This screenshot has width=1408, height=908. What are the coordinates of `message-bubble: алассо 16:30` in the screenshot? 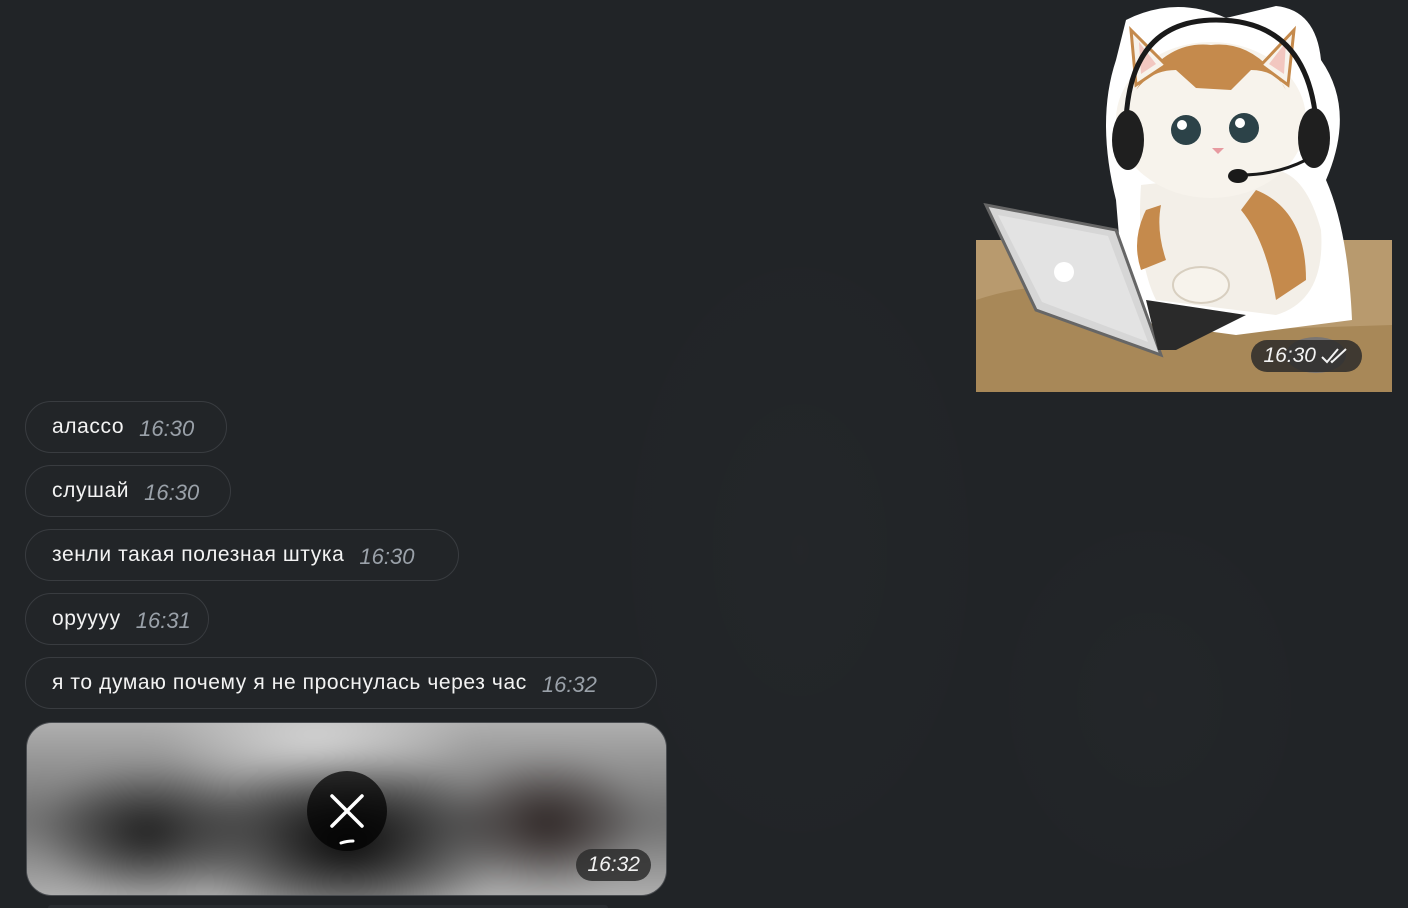 It's located at (126, 427).